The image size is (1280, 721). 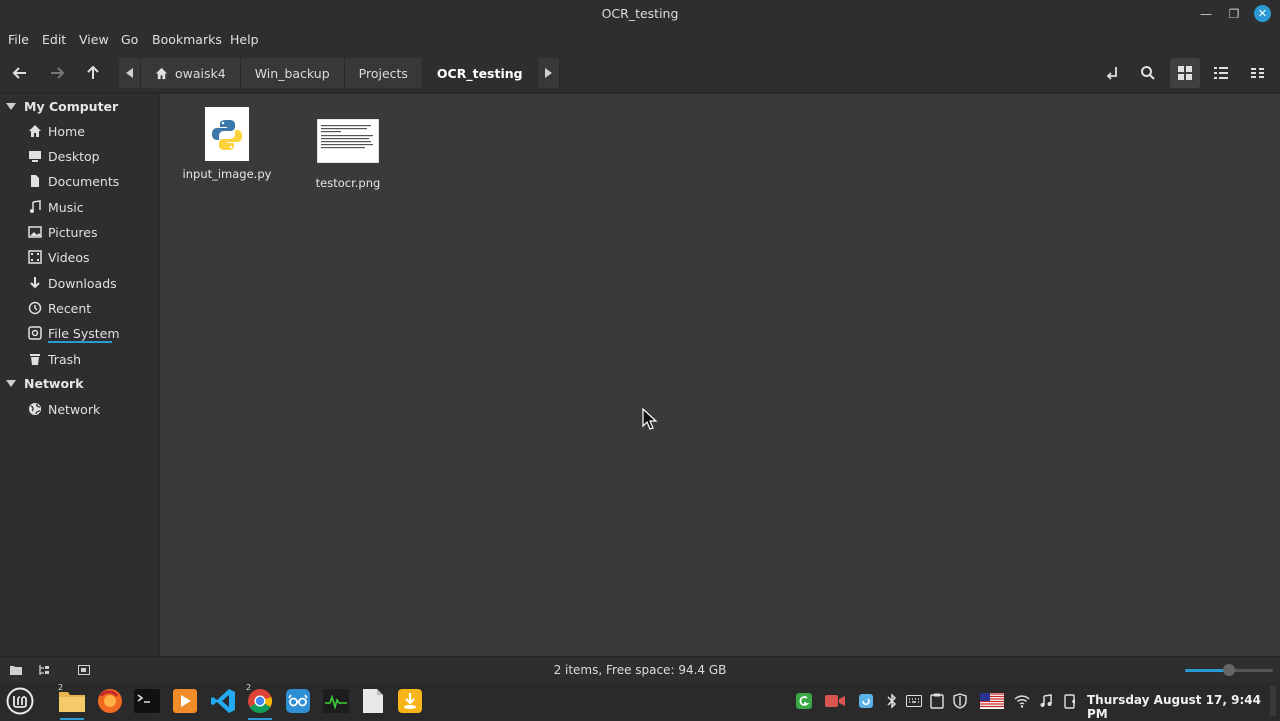 What do you see at coordinates (20, 701) in the screenshot?
I see `start-menu-button` at bounding box center [20, 701].